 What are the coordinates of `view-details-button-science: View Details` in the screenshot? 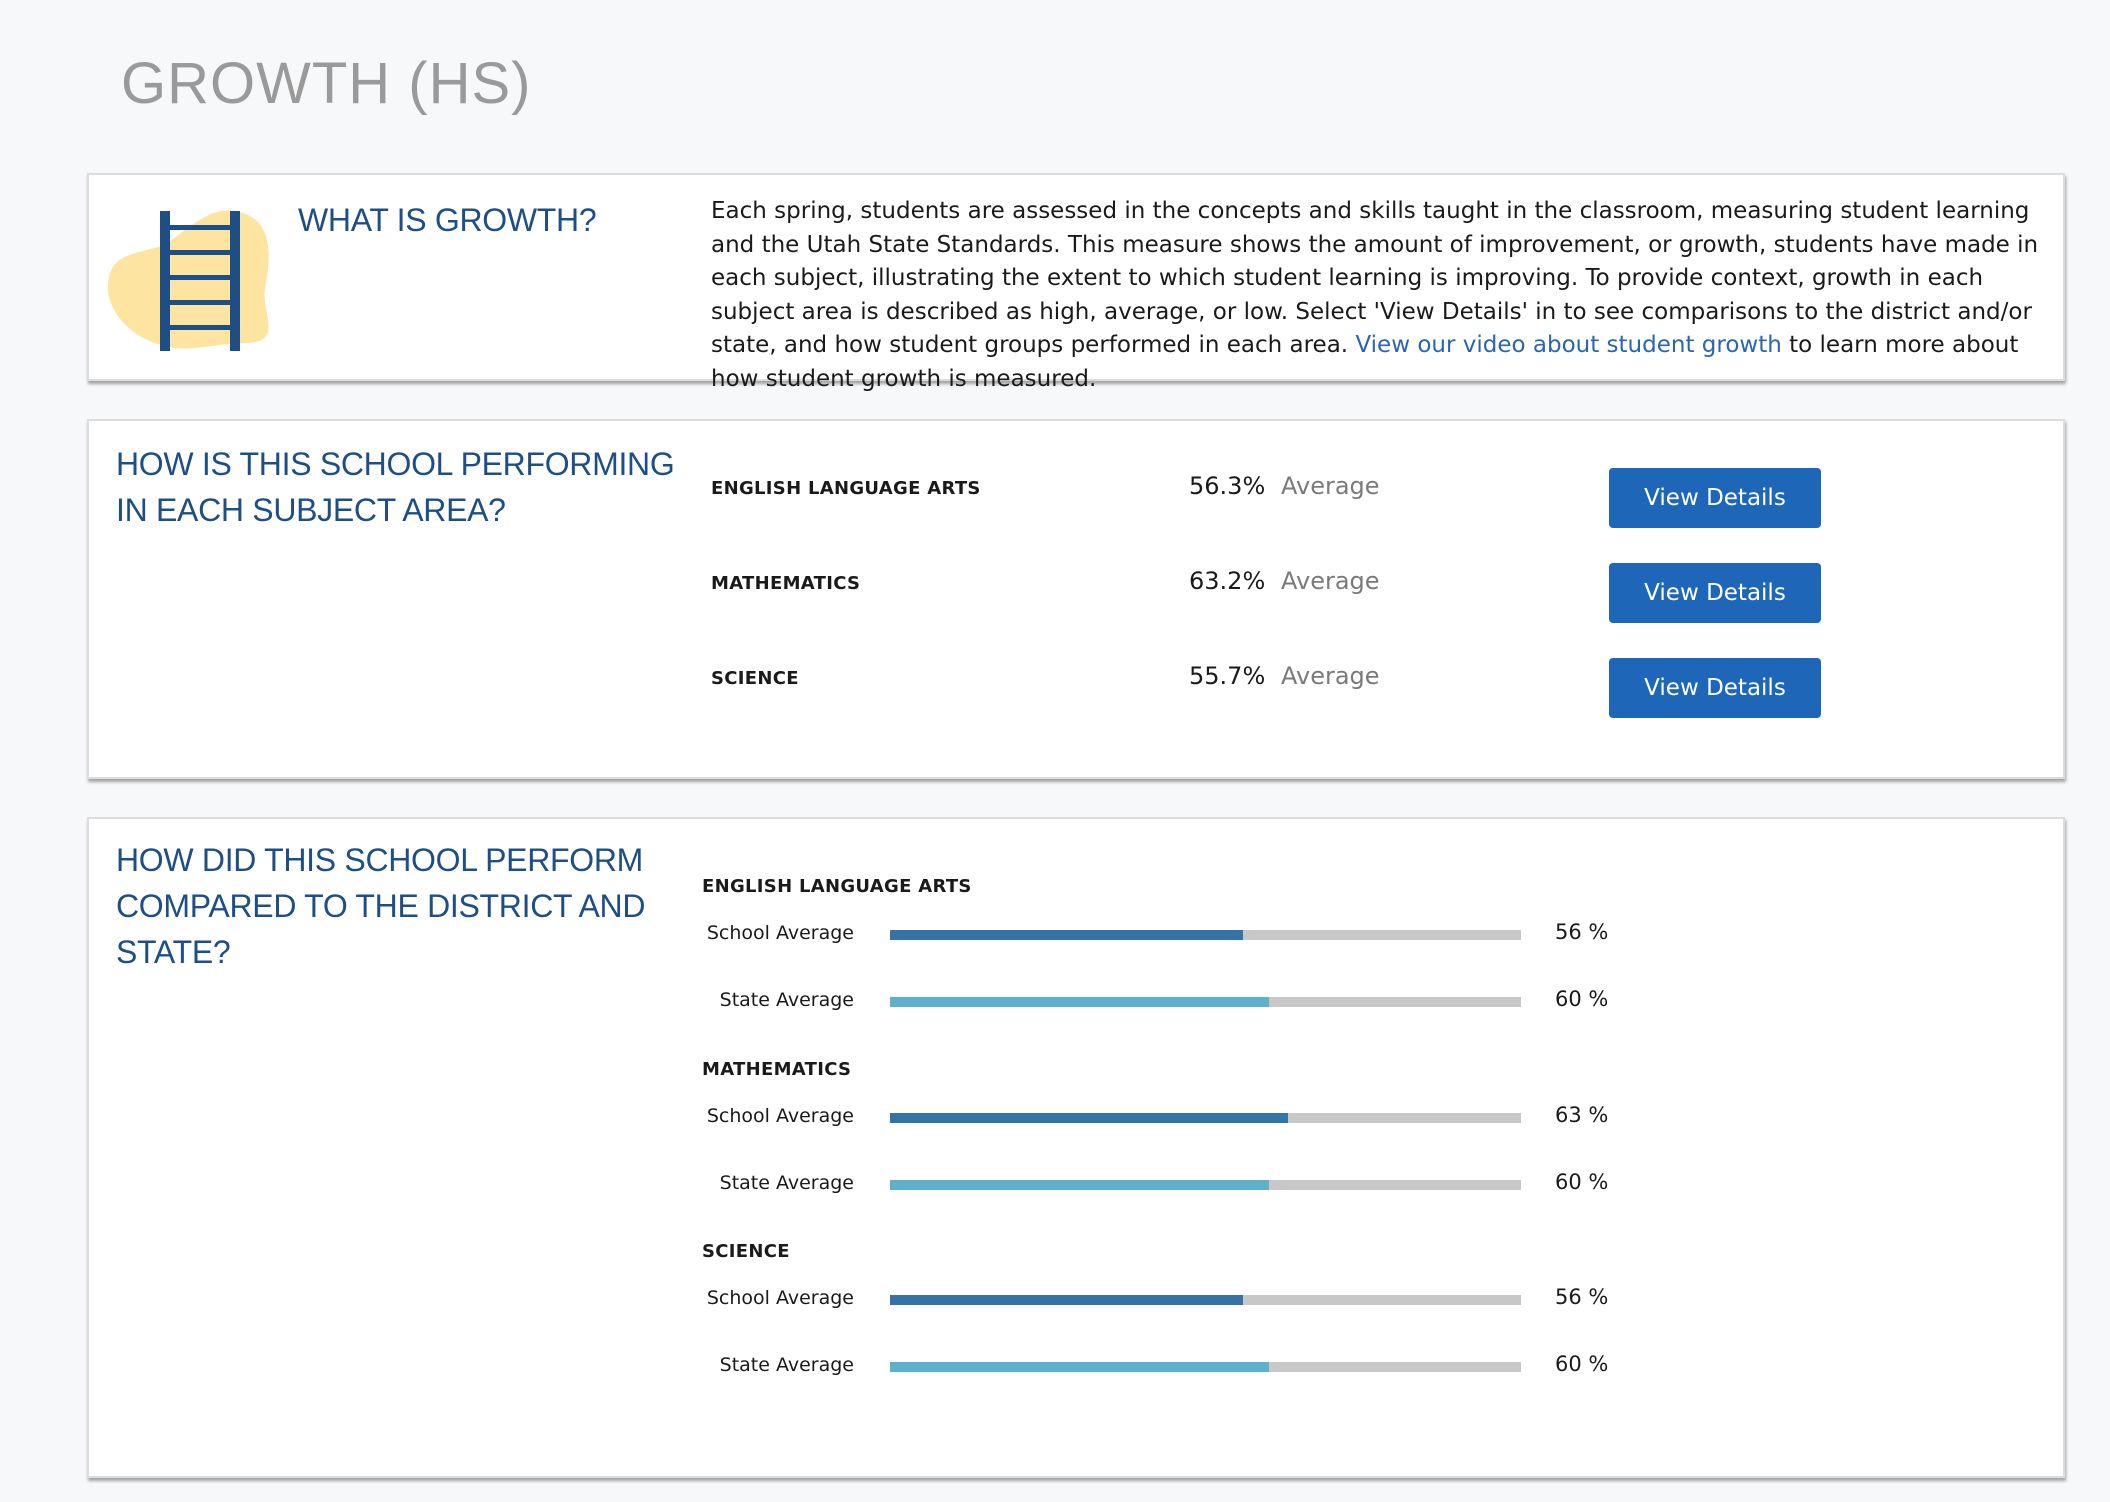 It's located at (1715, 688).